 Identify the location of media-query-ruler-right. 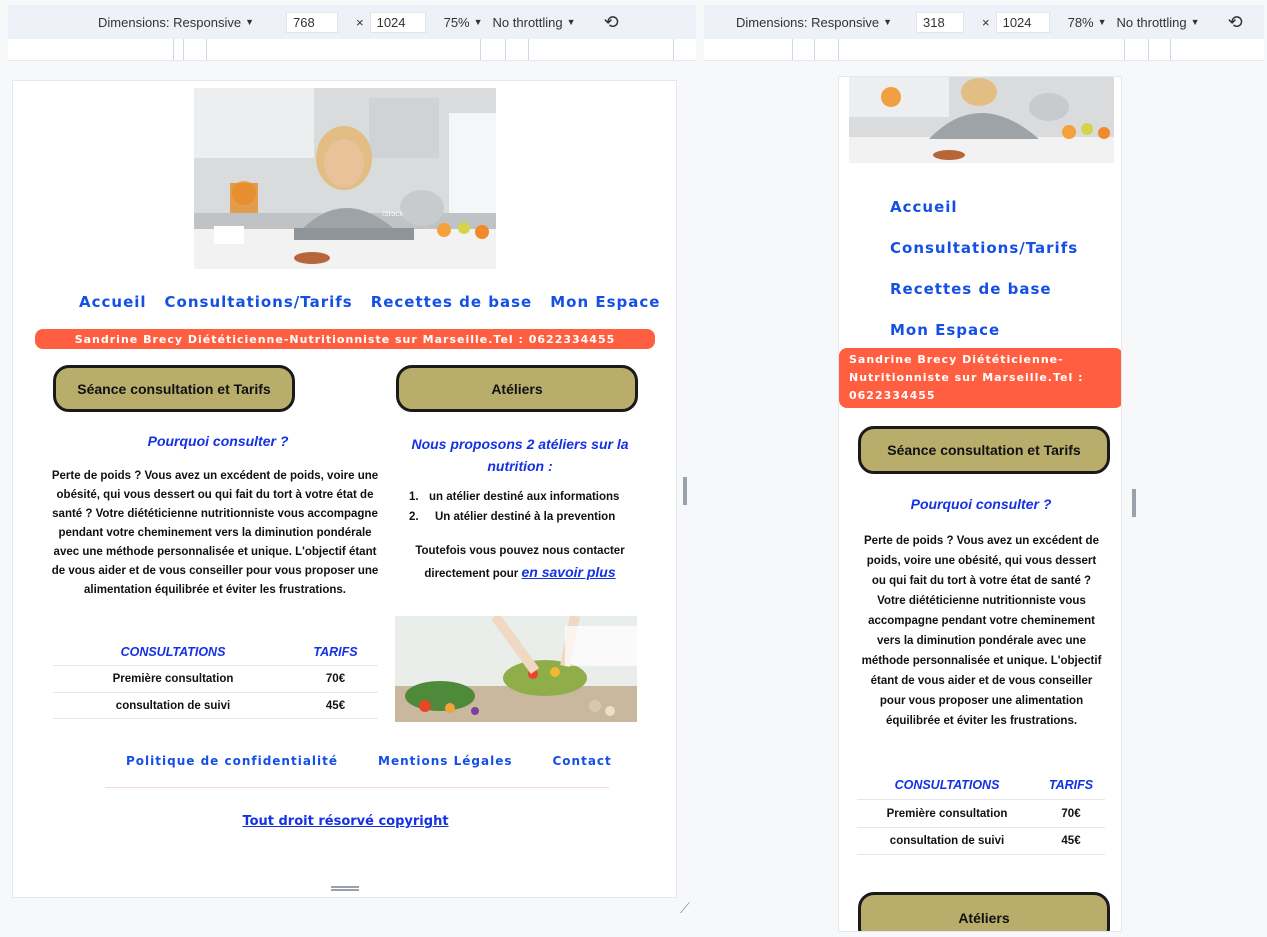
(984, 50).